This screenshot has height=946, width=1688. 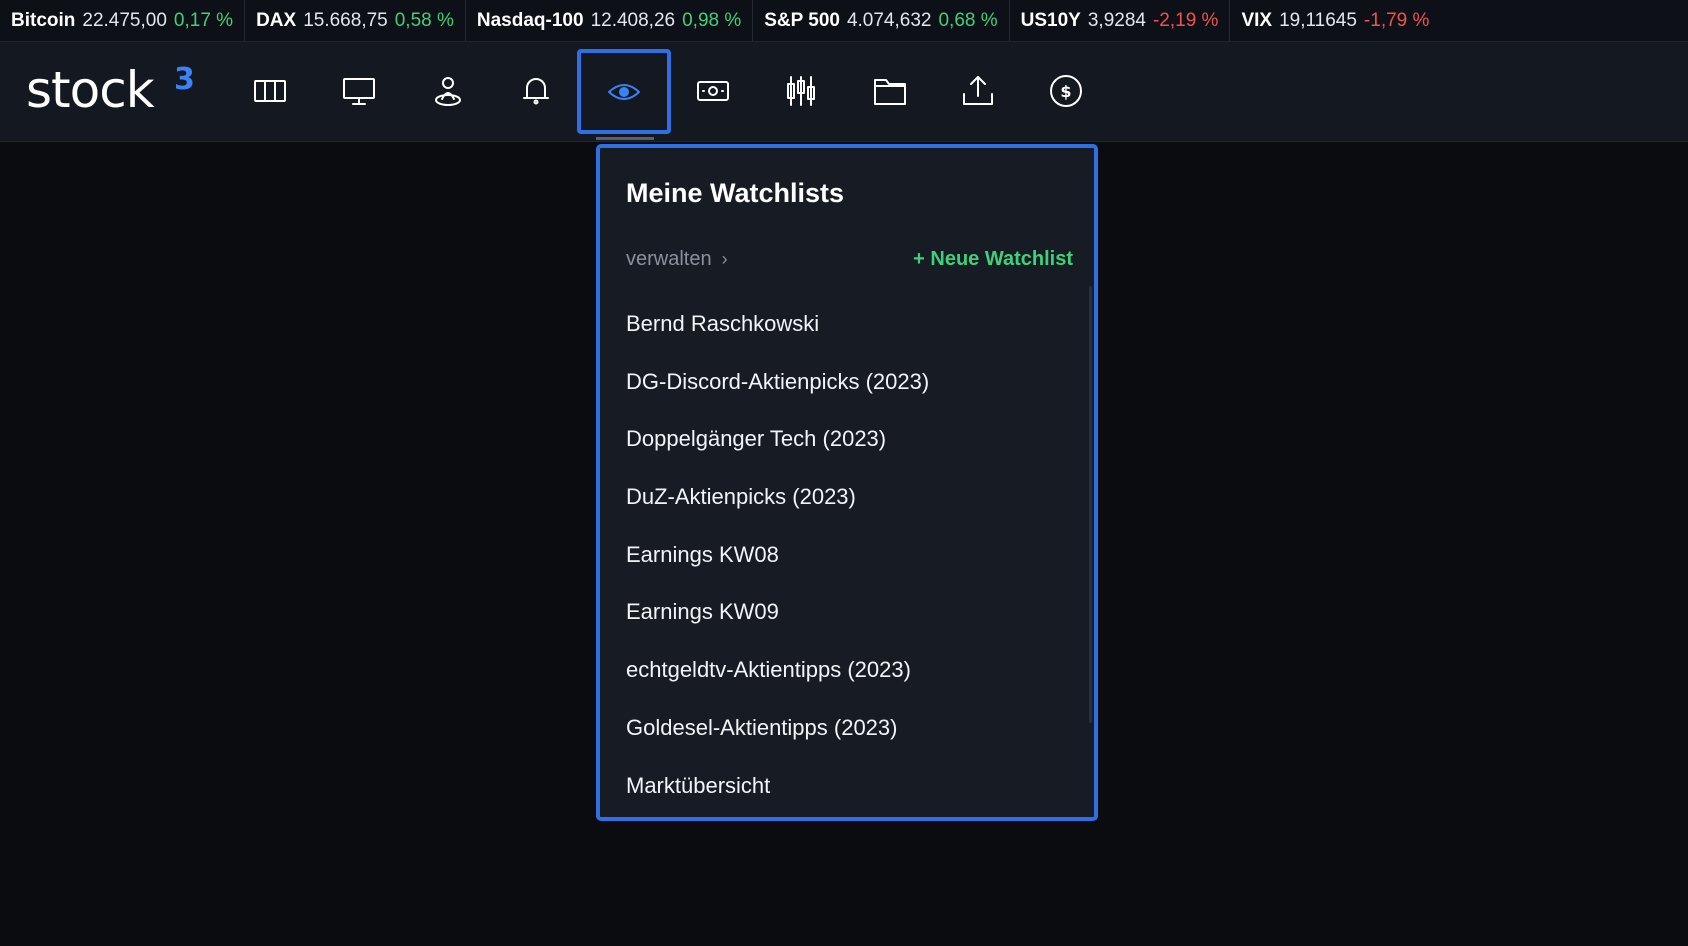 What do you see at coordinates (802, 20) in the screenshot?
I see `ticker-name: S&P 500` at bounding box center [802, 20].